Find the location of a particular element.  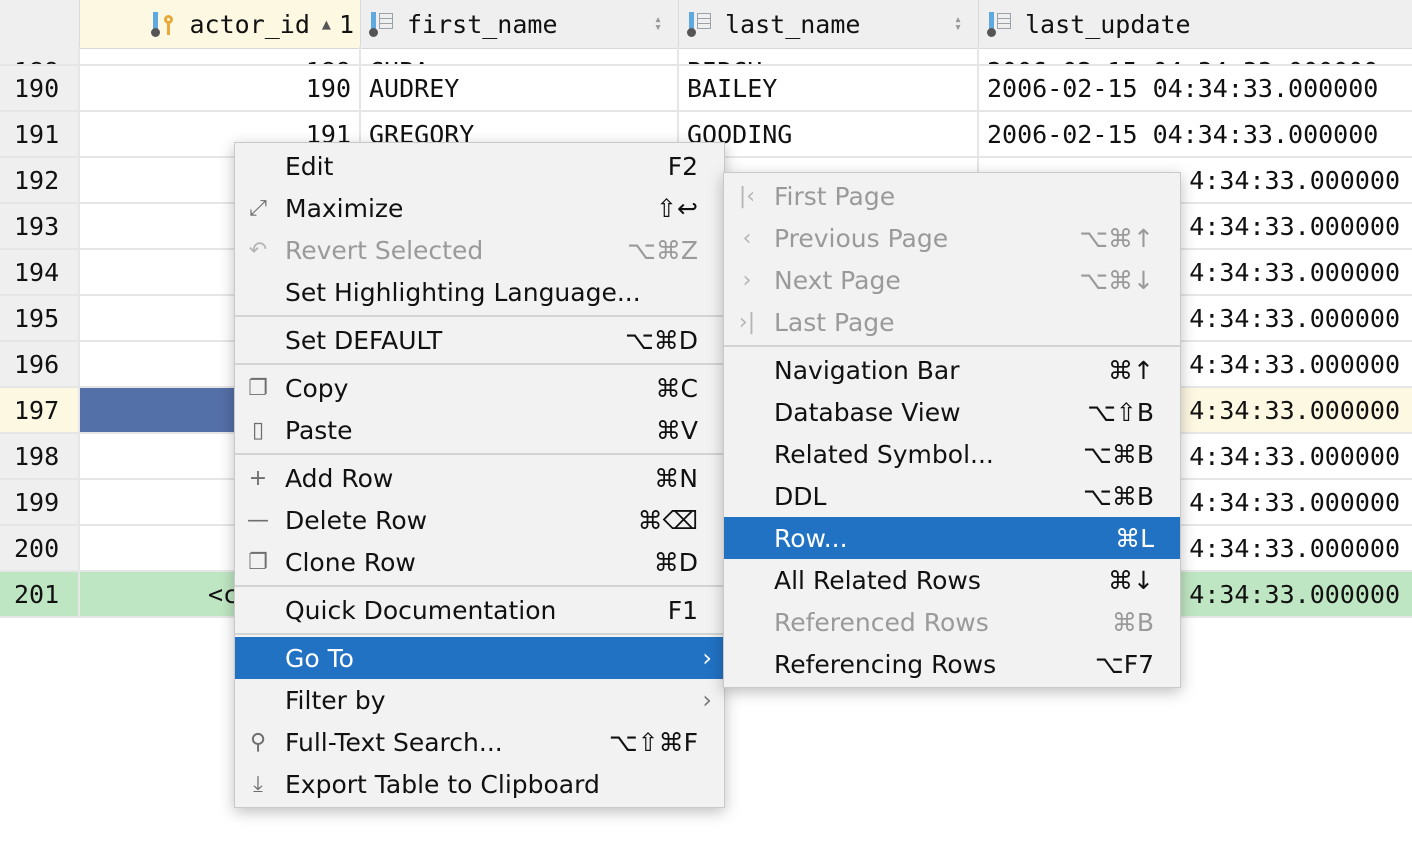

submenu-item-all-related-rows: All Related Rows ⌘↓ is located at coordinates (952, 580).